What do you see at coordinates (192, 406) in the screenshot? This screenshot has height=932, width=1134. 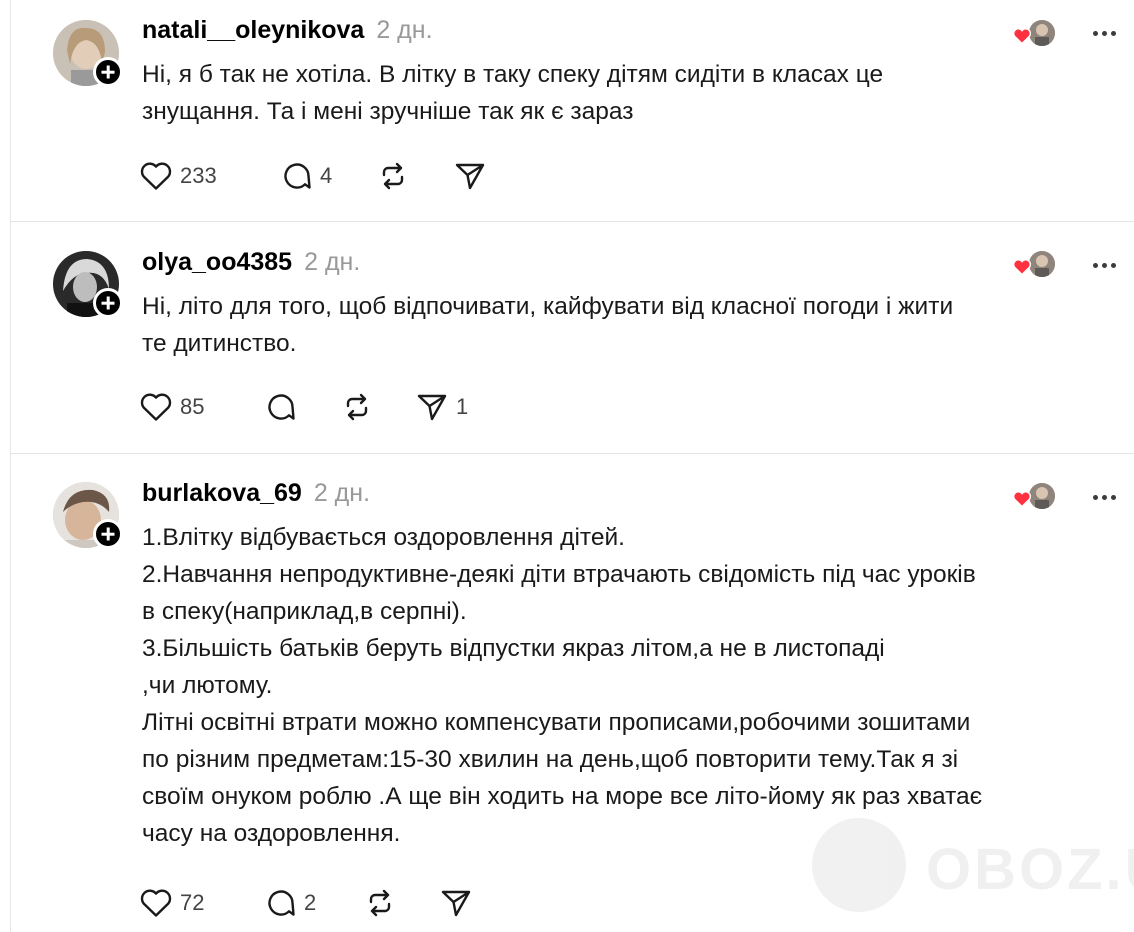 I see `like-count: 85` at bounding box center [192, 406].